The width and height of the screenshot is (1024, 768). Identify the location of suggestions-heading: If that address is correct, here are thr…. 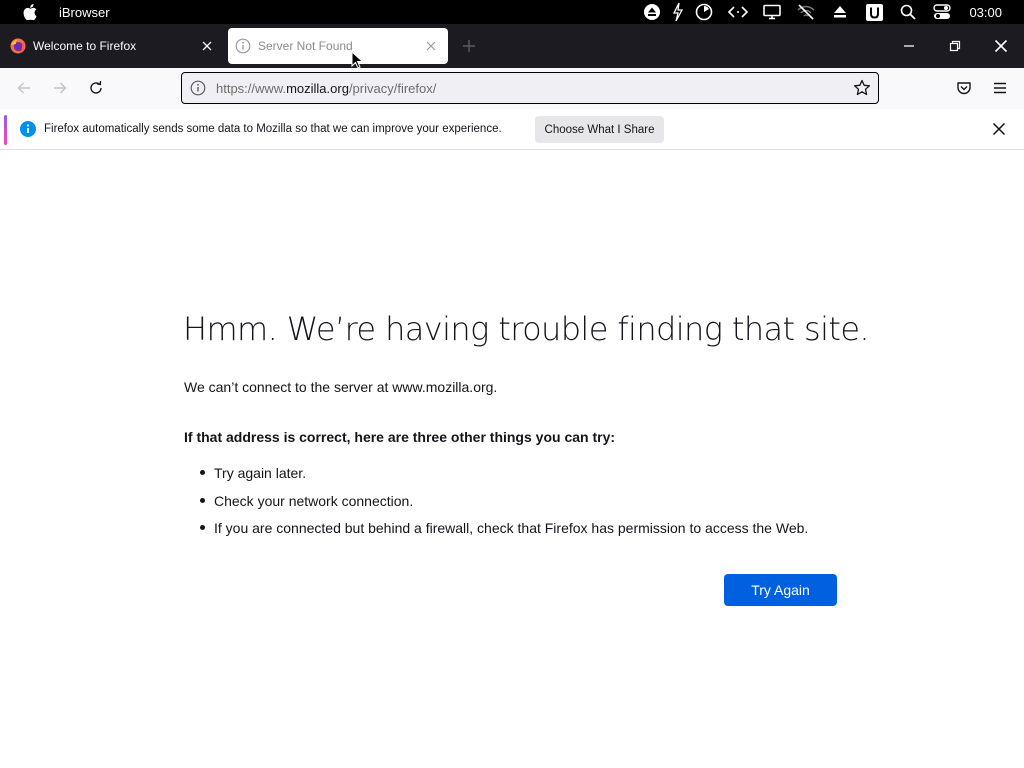
(400, 437).